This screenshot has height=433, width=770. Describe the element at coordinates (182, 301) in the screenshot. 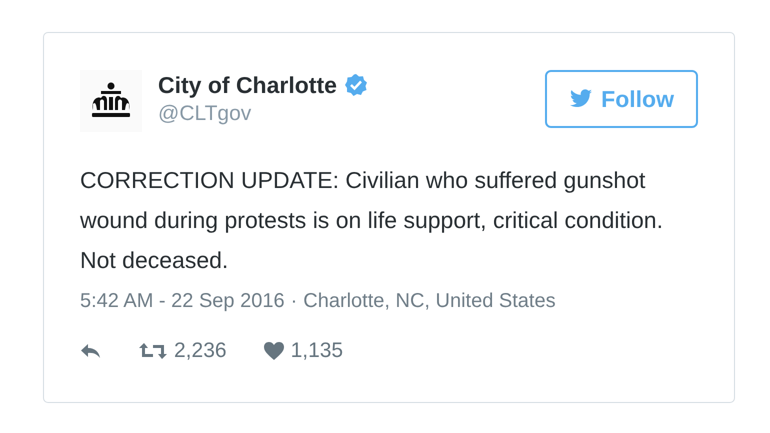

I see `tweet-timestamp: 5:42 AM - 22 Sep 2016` at that location.